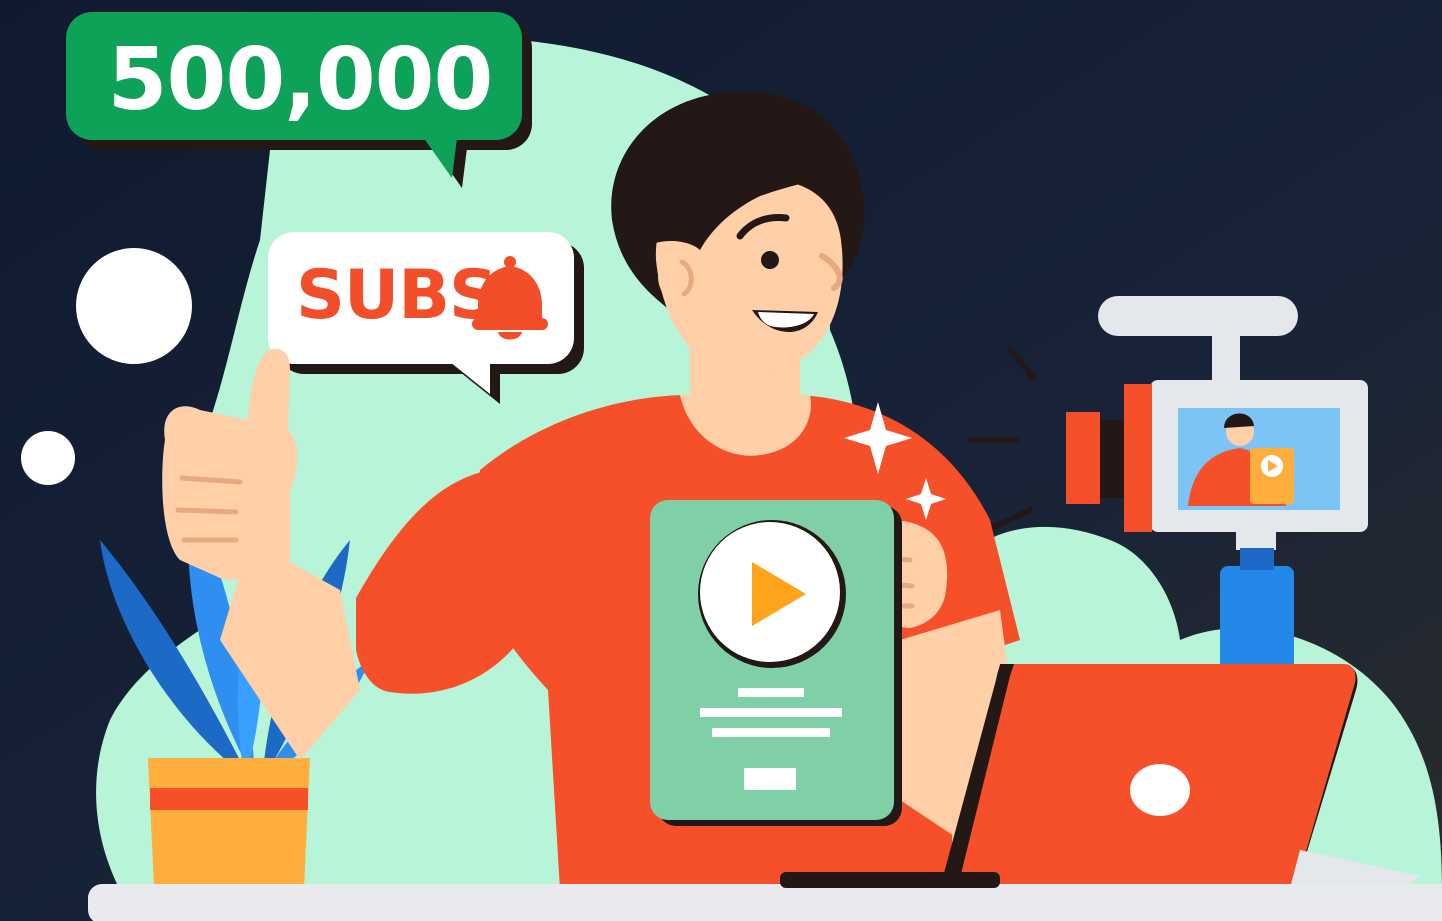 This screenshot has height=921, width=1442. What do you see at coordinates (765, 902) in the screenshot?
I see `desk` at bounding box center [765, 902].